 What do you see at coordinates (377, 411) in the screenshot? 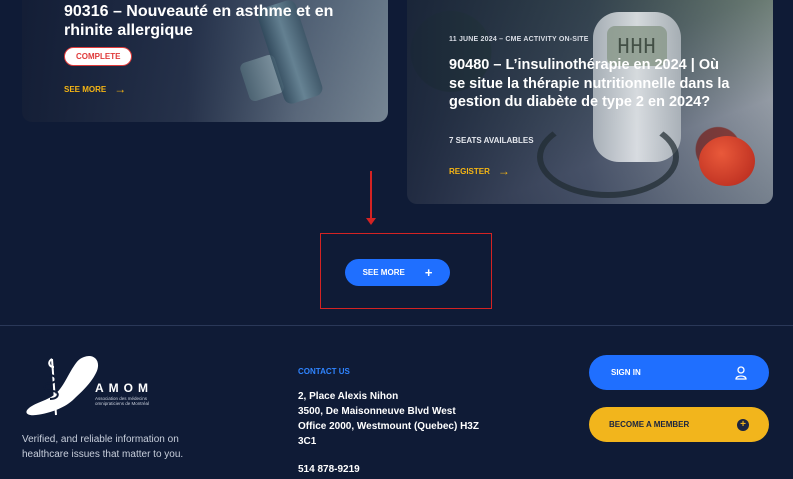
I see `contact-address-line-2: 3500, De Maisonneuve Blvd West` at bounding box center [377, 411].